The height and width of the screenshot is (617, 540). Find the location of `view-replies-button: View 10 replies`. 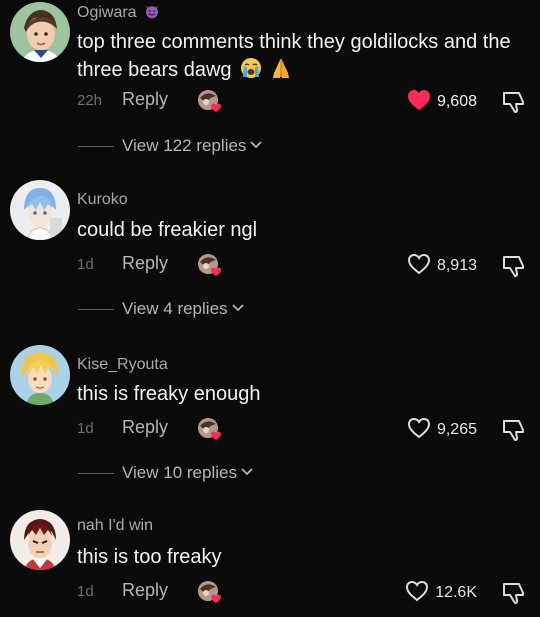

view-replies-button: View 10 replies is located at coordinates (166, 473).